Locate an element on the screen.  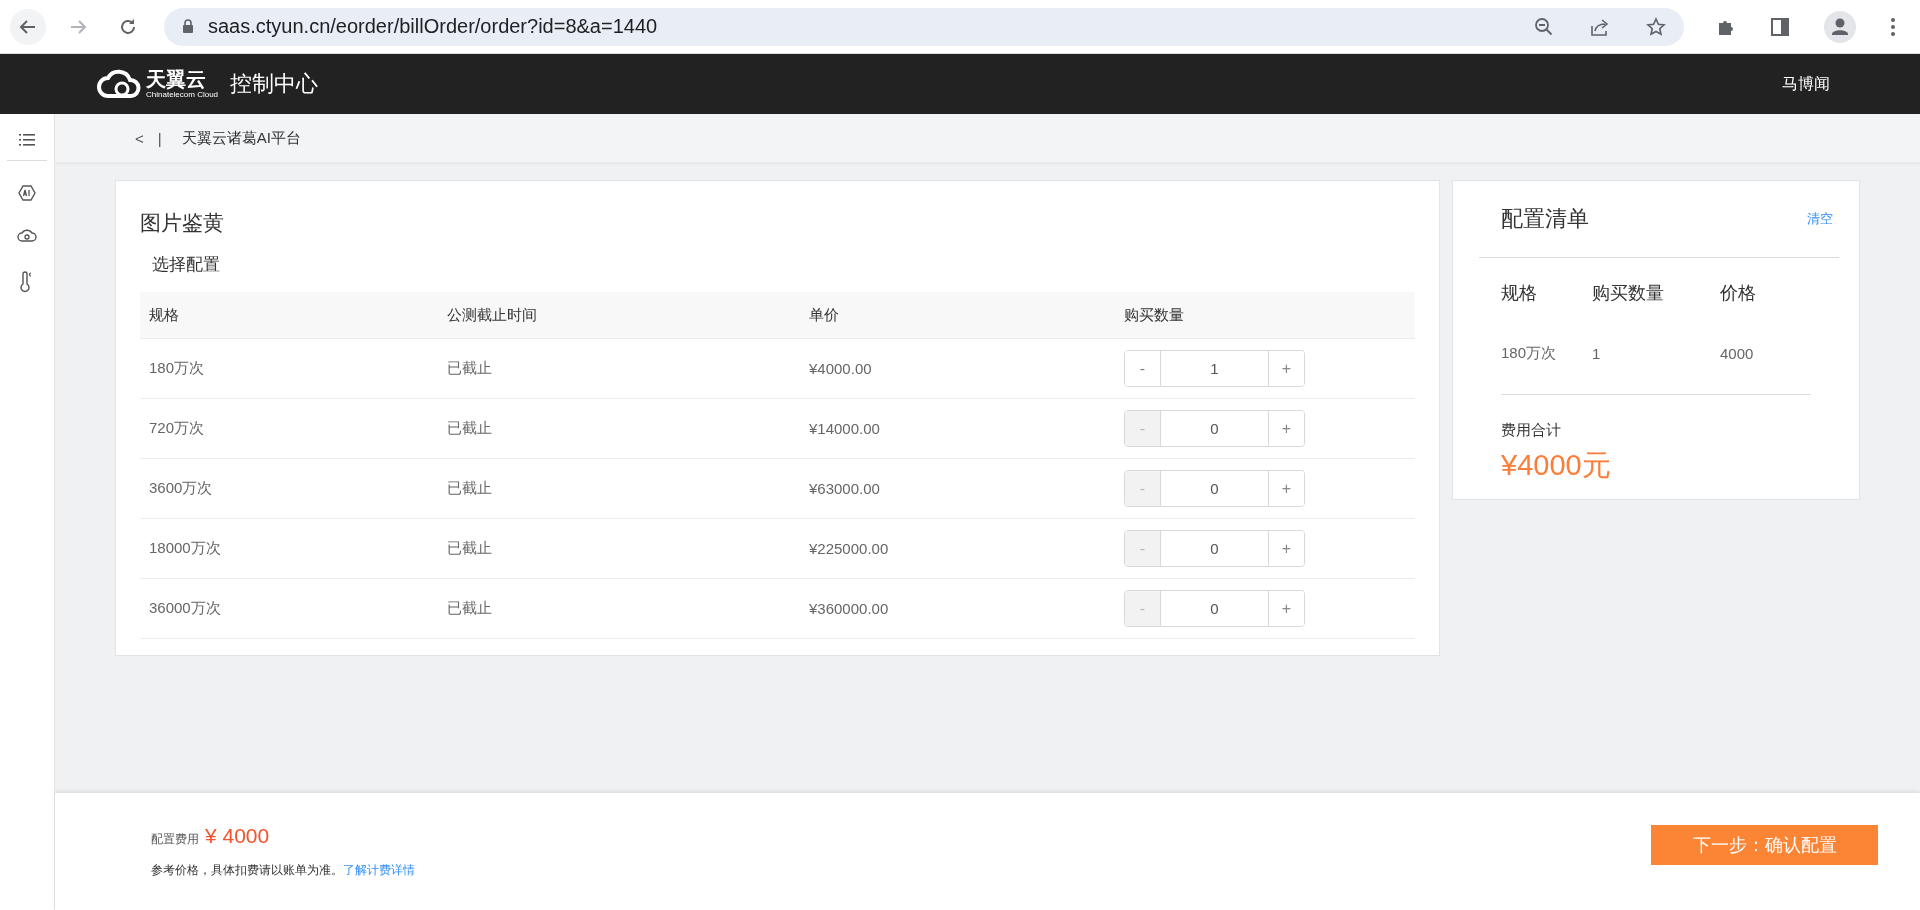
billing-details-link: 了解计费详情 is located at coordinates (379, 870).